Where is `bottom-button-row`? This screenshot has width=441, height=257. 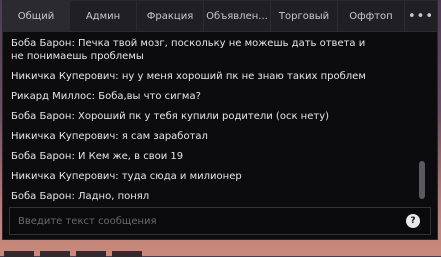 bottom-button-row is located at coordinates (73, 254).